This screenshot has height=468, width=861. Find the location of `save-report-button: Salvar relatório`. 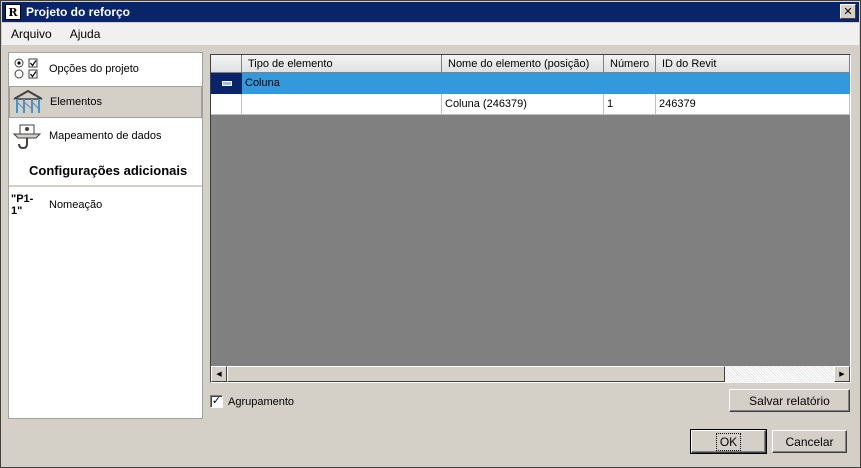

save-report-button: Salvar relatório is located at coordinates (789, 400).